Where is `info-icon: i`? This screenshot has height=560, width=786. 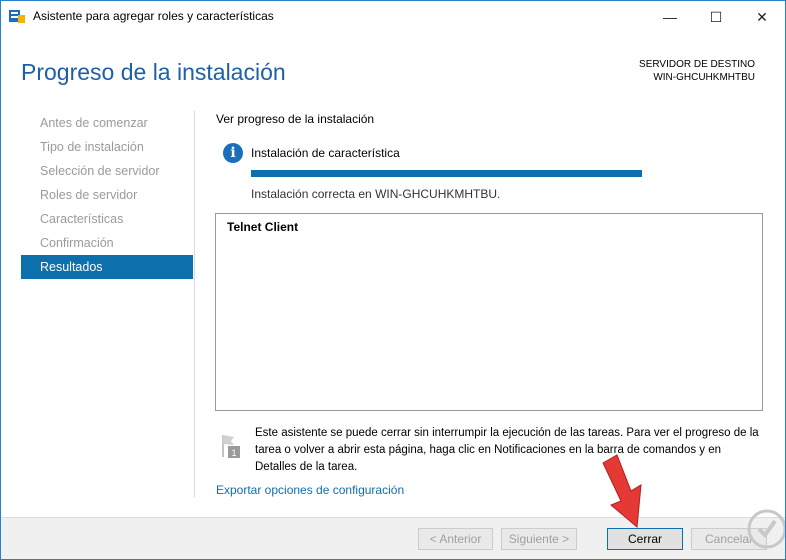
info-icon: i is located at coordinates (233, 153).